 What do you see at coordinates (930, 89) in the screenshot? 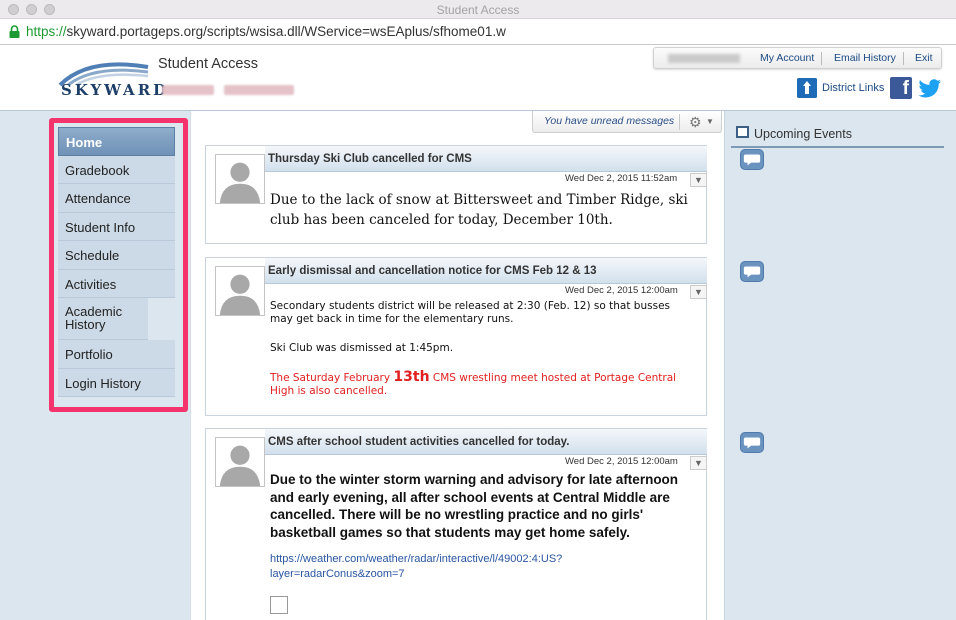
I see `twitter-icon` at bounding box center [930, 89].